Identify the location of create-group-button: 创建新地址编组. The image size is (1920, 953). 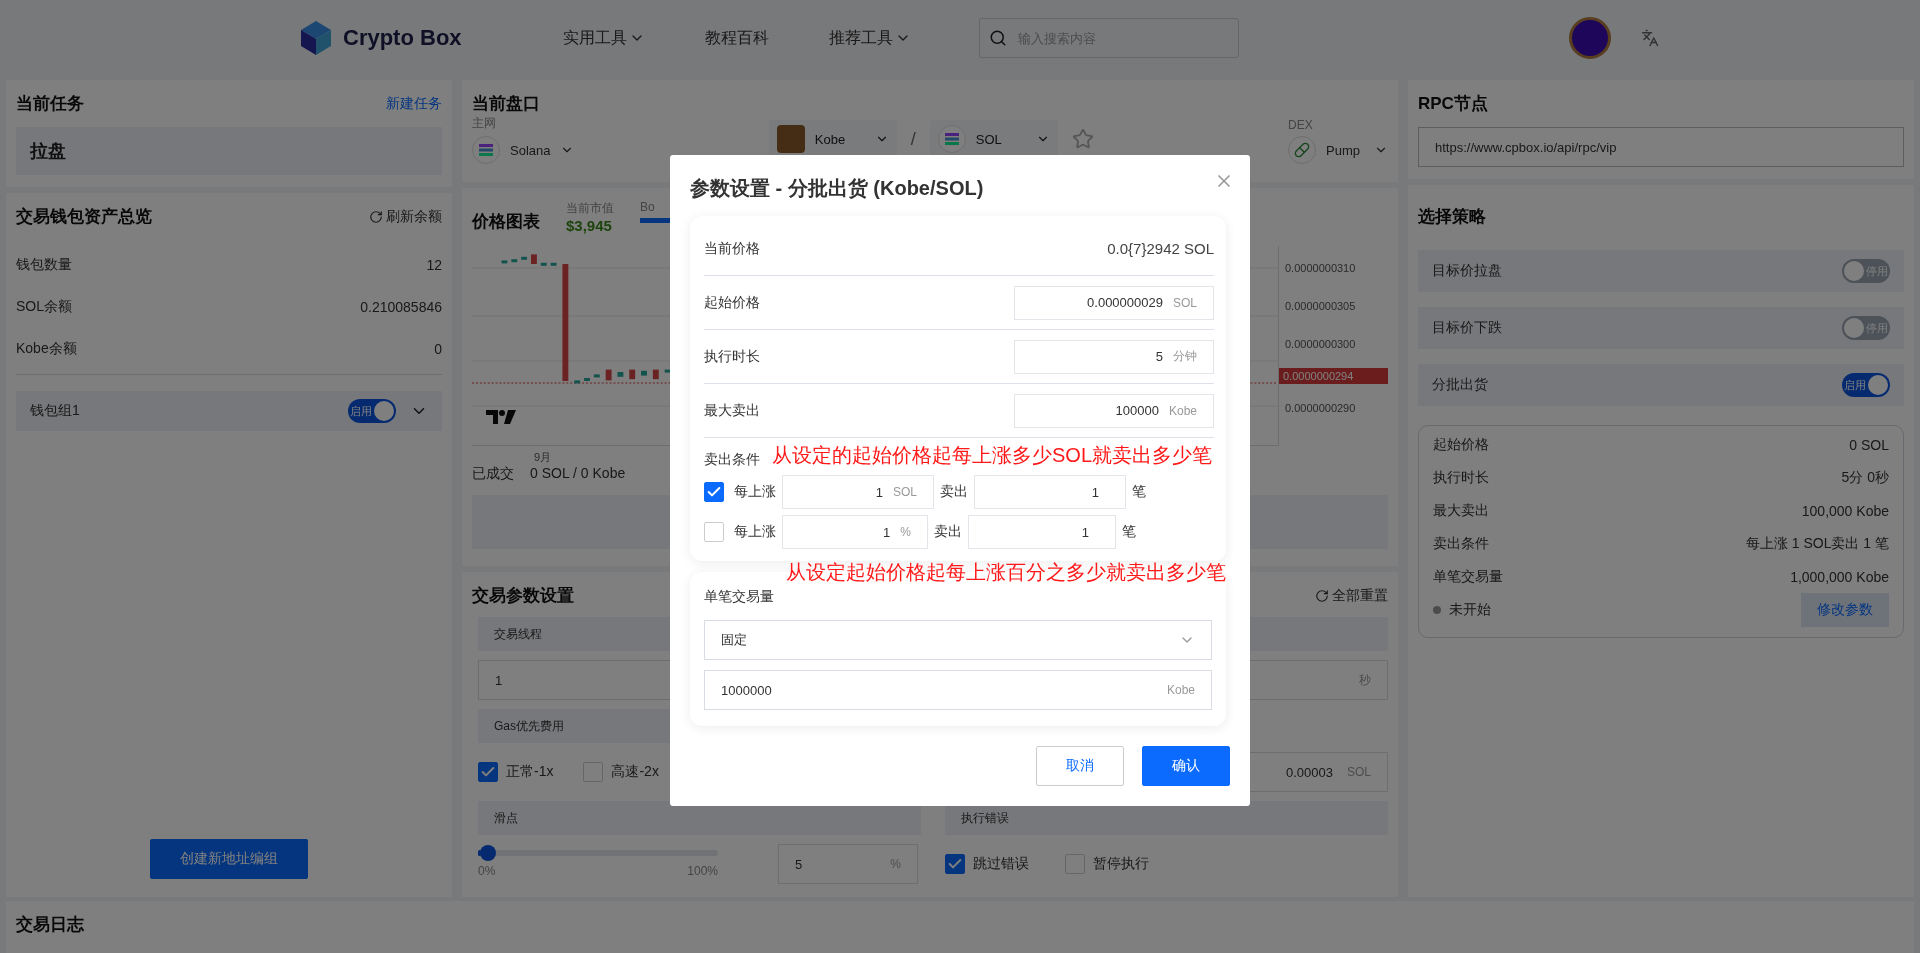
(229, 859).